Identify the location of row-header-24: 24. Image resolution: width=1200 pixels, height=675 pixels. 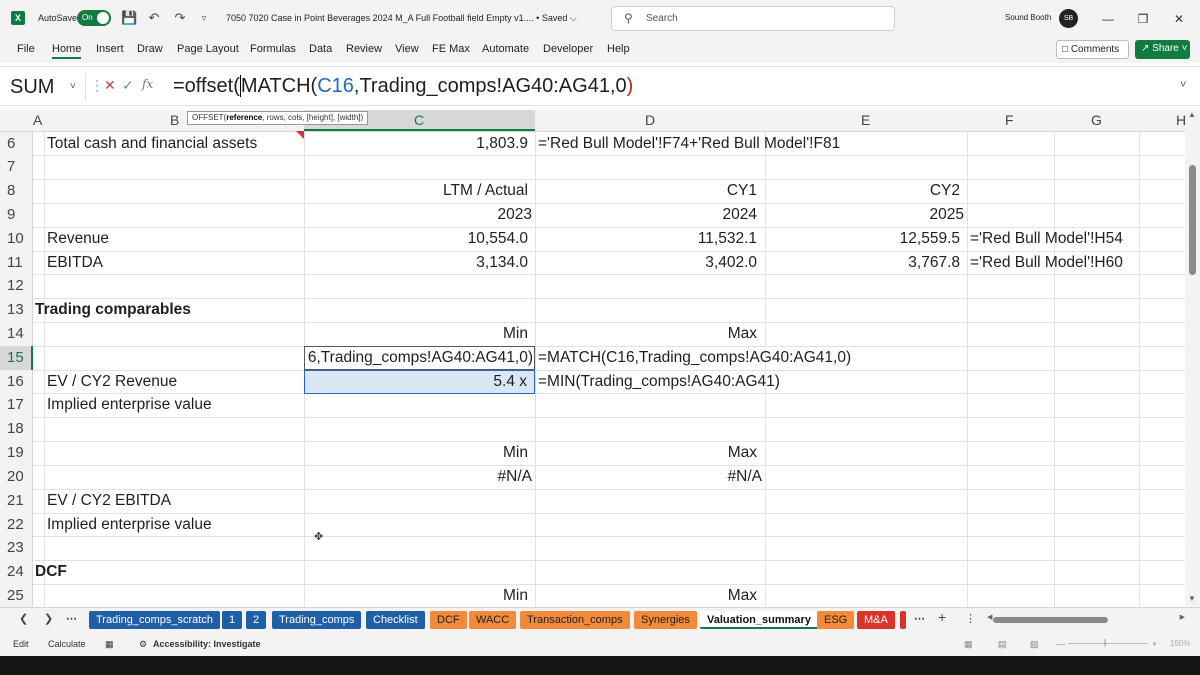
(16, 572).